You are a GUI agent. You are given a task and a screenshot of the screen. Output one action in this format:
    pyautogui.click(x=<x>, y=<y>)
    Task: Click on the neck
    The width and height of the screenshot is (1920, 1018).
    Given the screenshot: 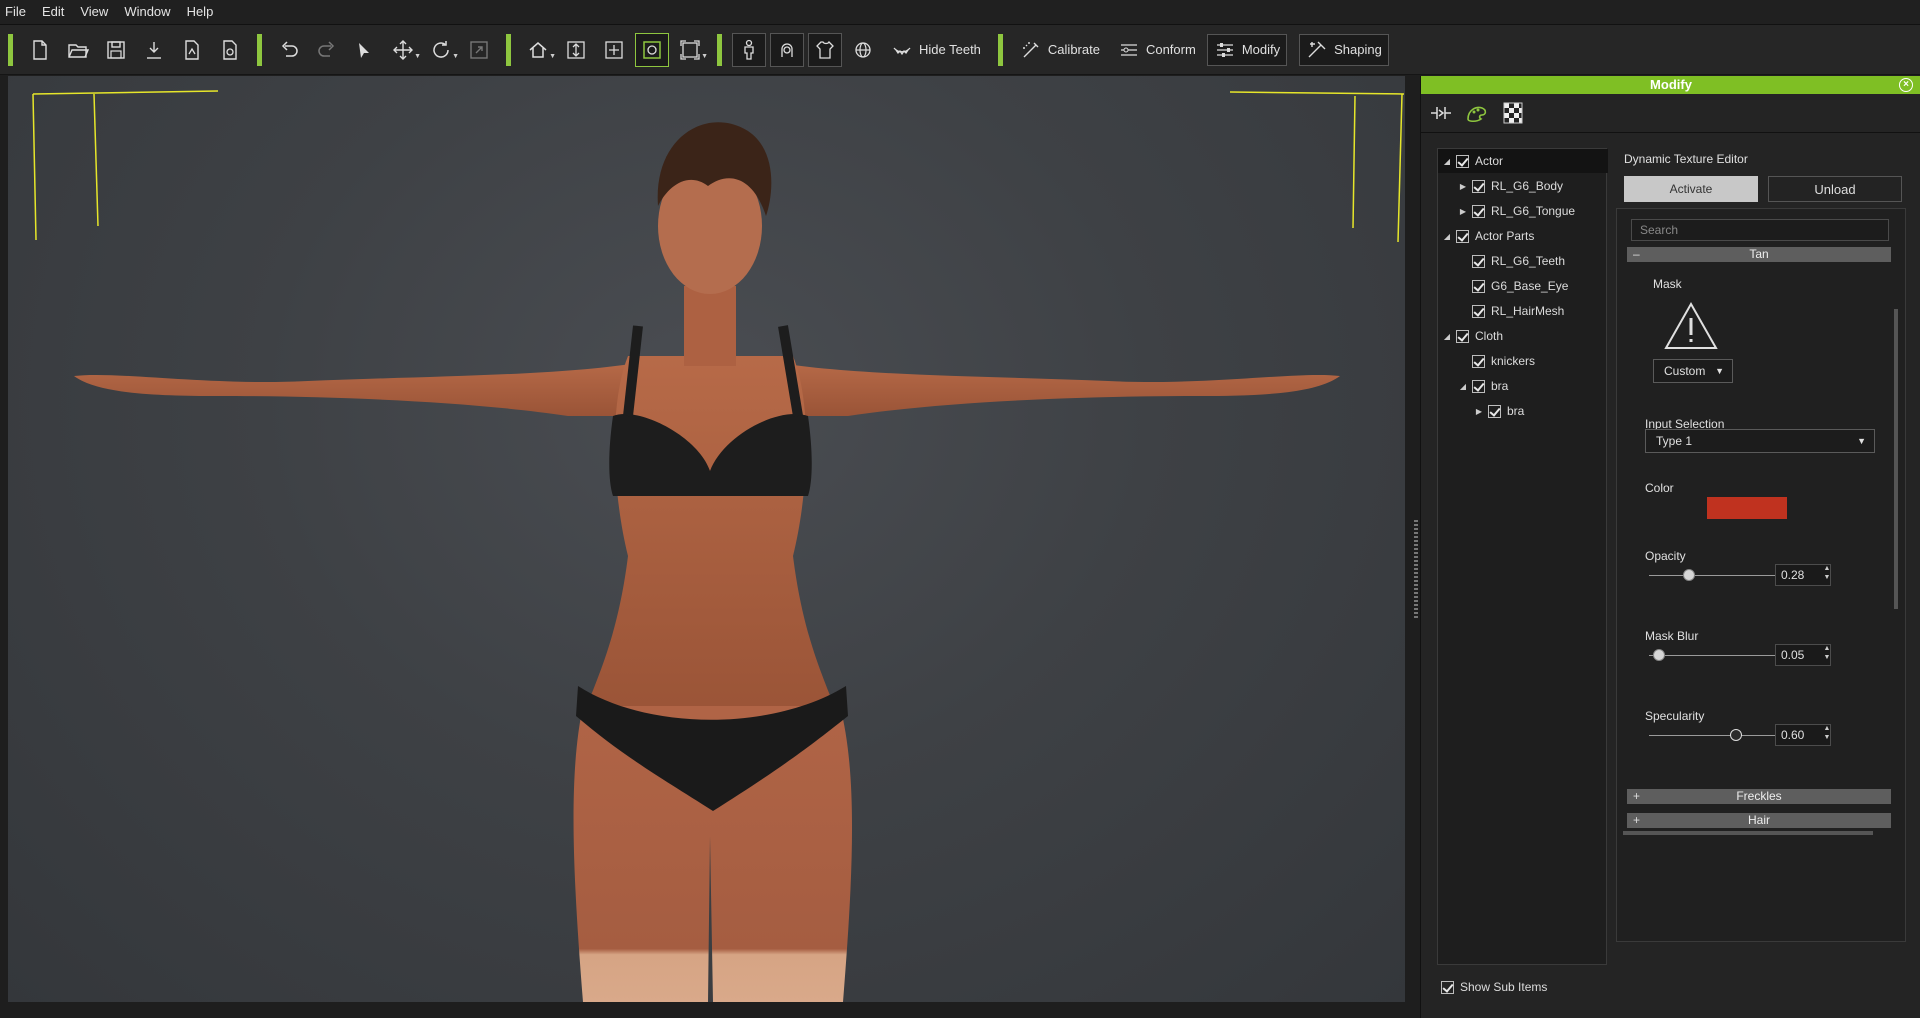 What is the action you would take?
    pyautogui.click(x=710, y=326)
    